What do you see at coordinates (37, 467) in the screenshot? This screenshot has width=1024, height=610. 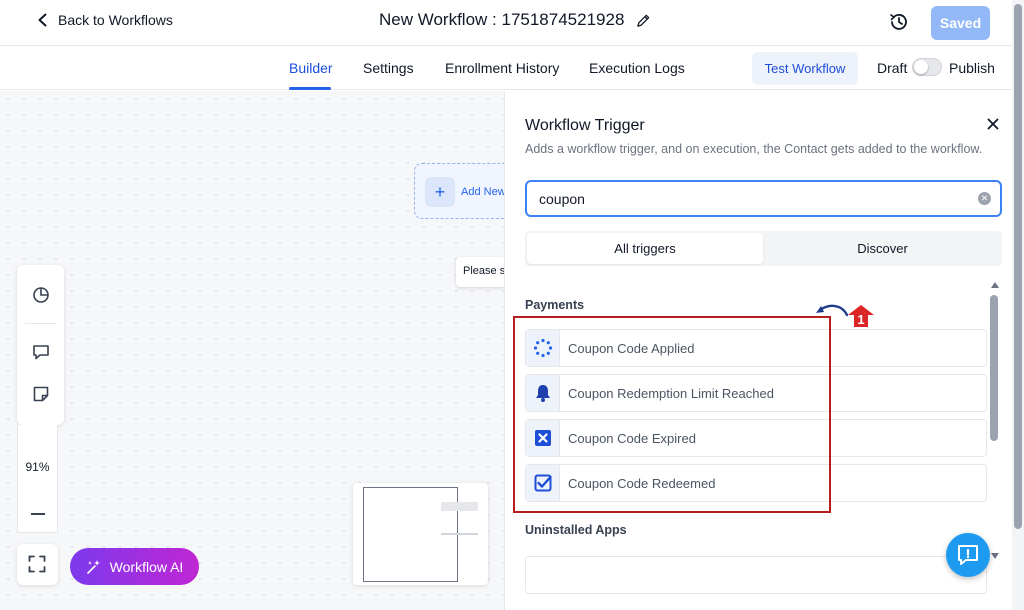 I see `zoom-level: 91%` at bounding box center [37, 467].